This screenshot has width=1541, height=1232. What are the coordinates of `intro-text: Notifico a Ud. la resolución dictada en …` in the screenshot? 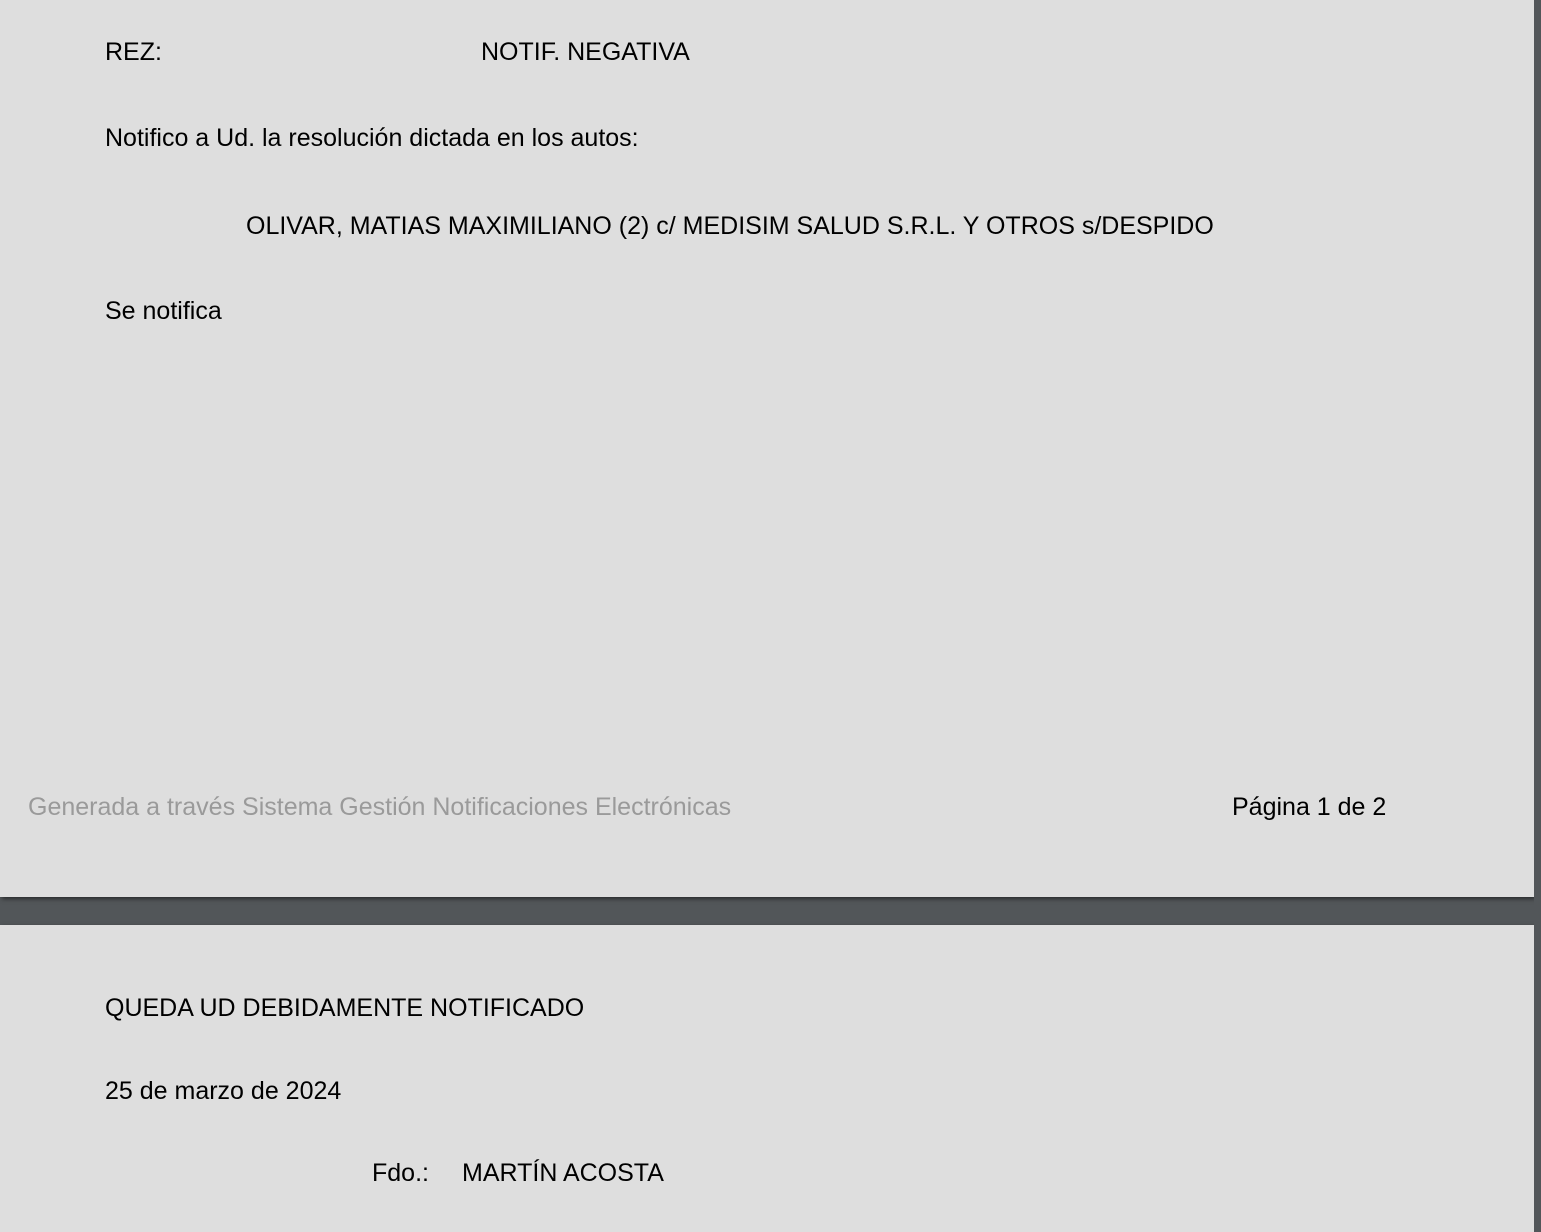 It's located at (372, 138).